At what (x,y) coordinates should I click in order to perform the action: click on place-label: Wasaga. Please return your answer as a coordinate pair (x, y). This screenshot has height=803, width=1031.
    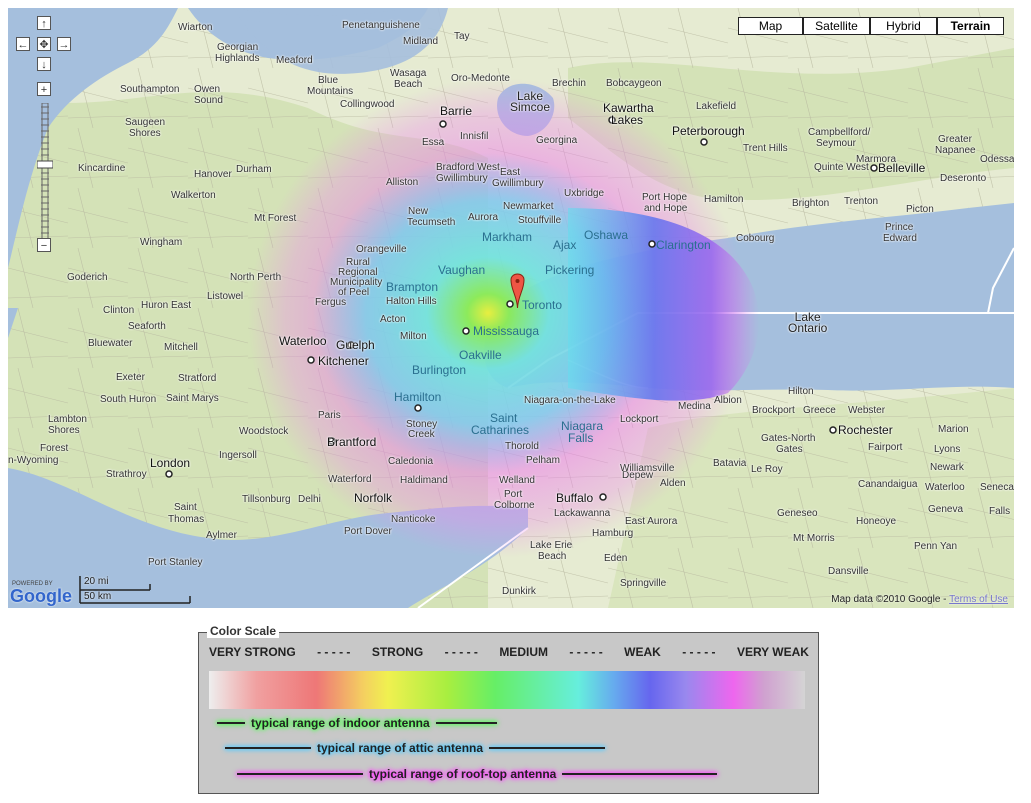
    Looking at the image, I should click on (408, 73).